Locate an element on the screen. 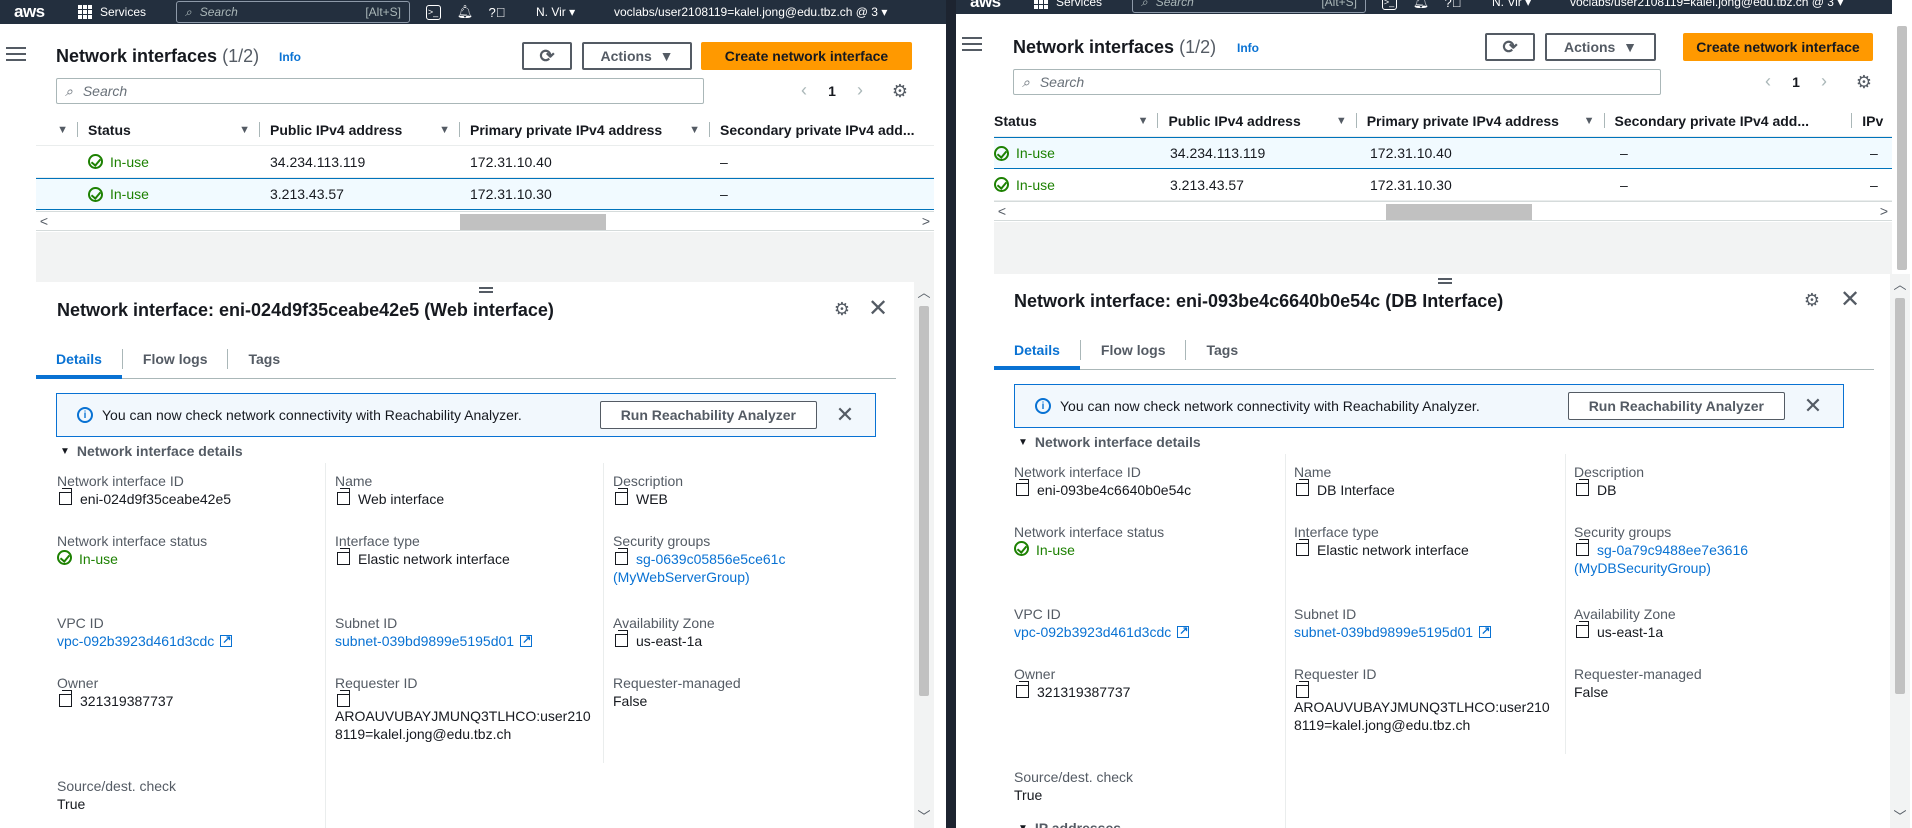 The width and height of the screenshot is (1912, 828). dismiss-flash-icon: ✕ is located at coordinates (845, 415).